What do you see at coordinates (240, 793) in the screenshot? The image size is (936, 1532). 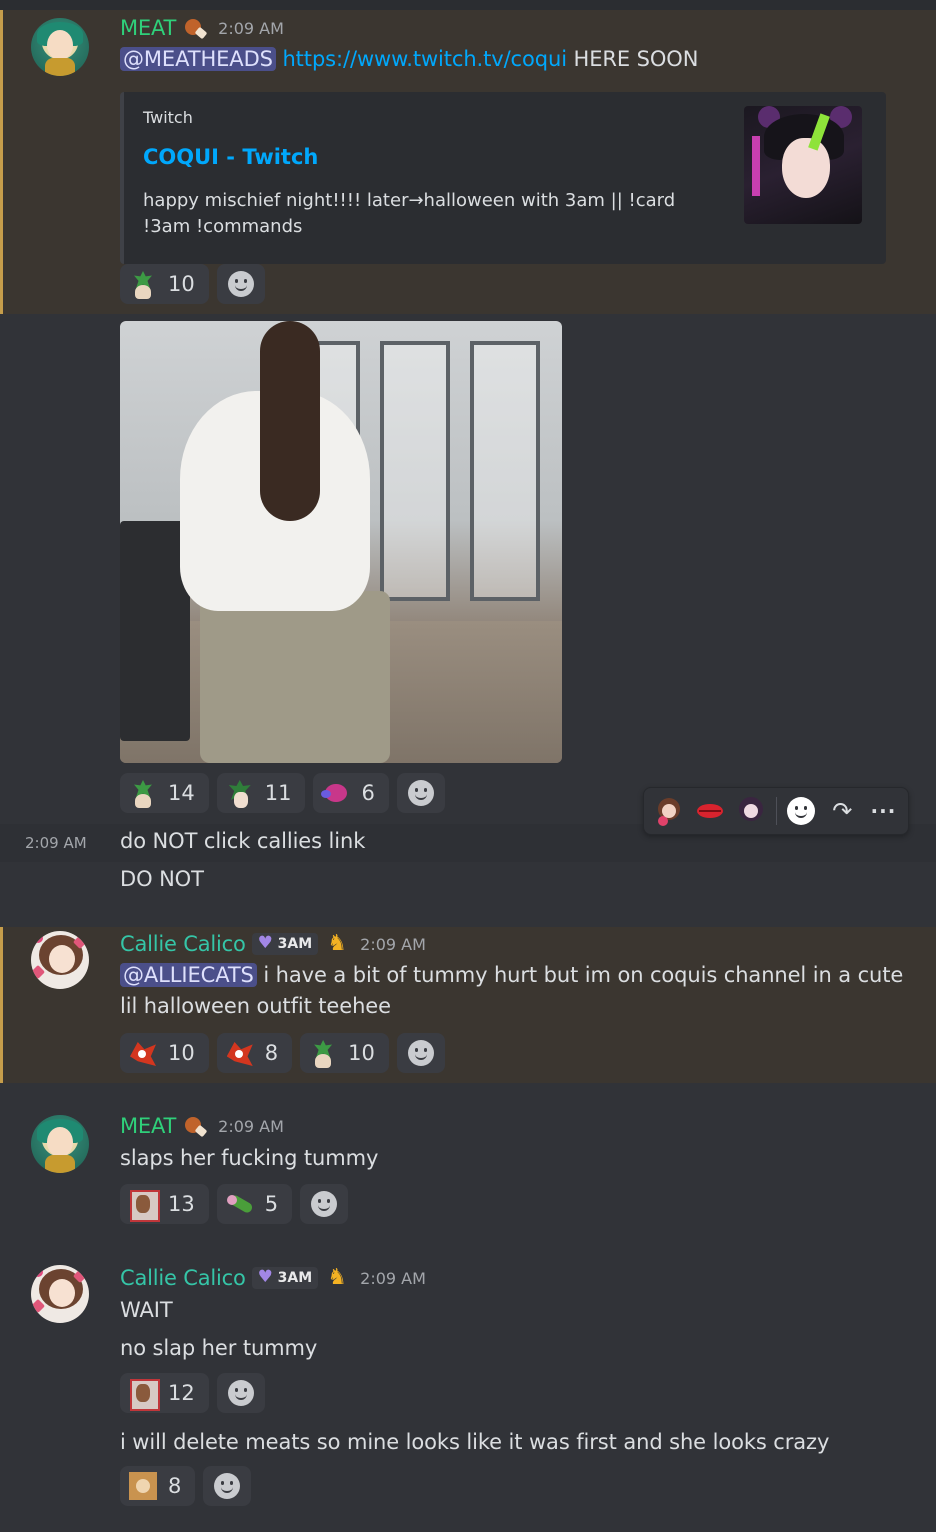 I see `goblin-girl-emoji-icon` at bounding box center [240, 793].